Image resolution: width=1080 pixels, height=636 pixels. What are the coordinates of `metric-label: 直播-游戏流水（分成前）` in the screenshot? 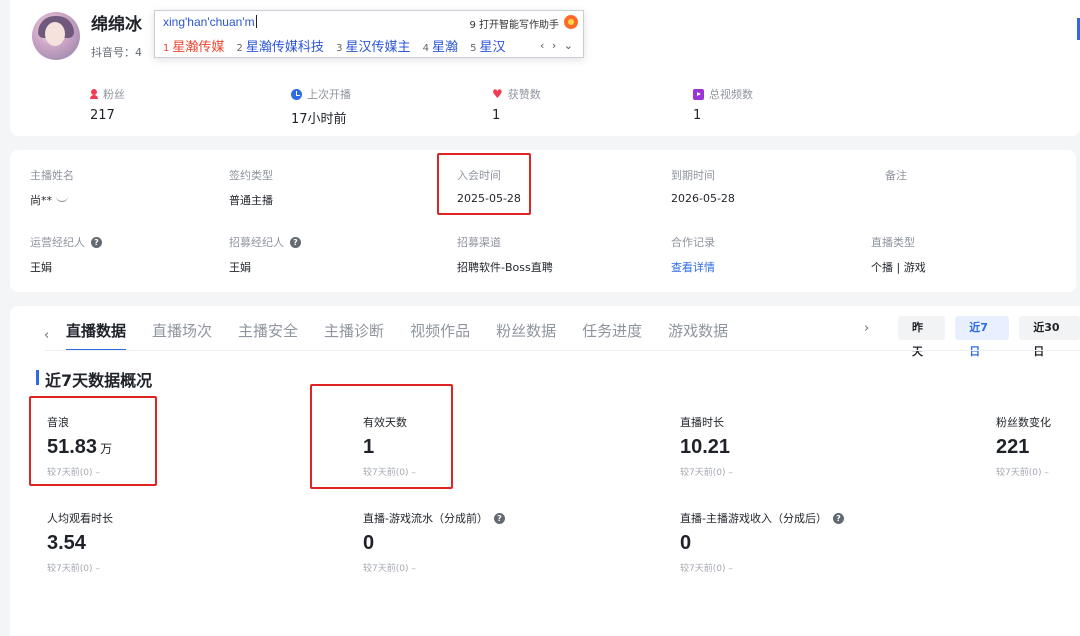 It's located at (425, 518).